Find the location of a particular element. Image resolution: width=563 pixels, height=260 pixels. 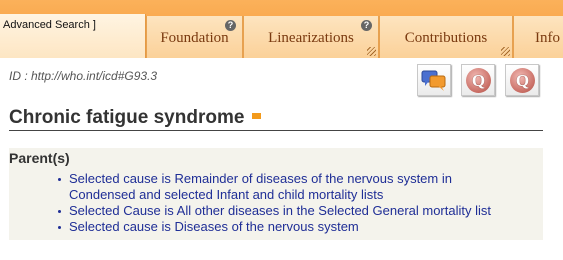

advanced-search-link: Advanced Search ] is located at coordinates (73, 36).